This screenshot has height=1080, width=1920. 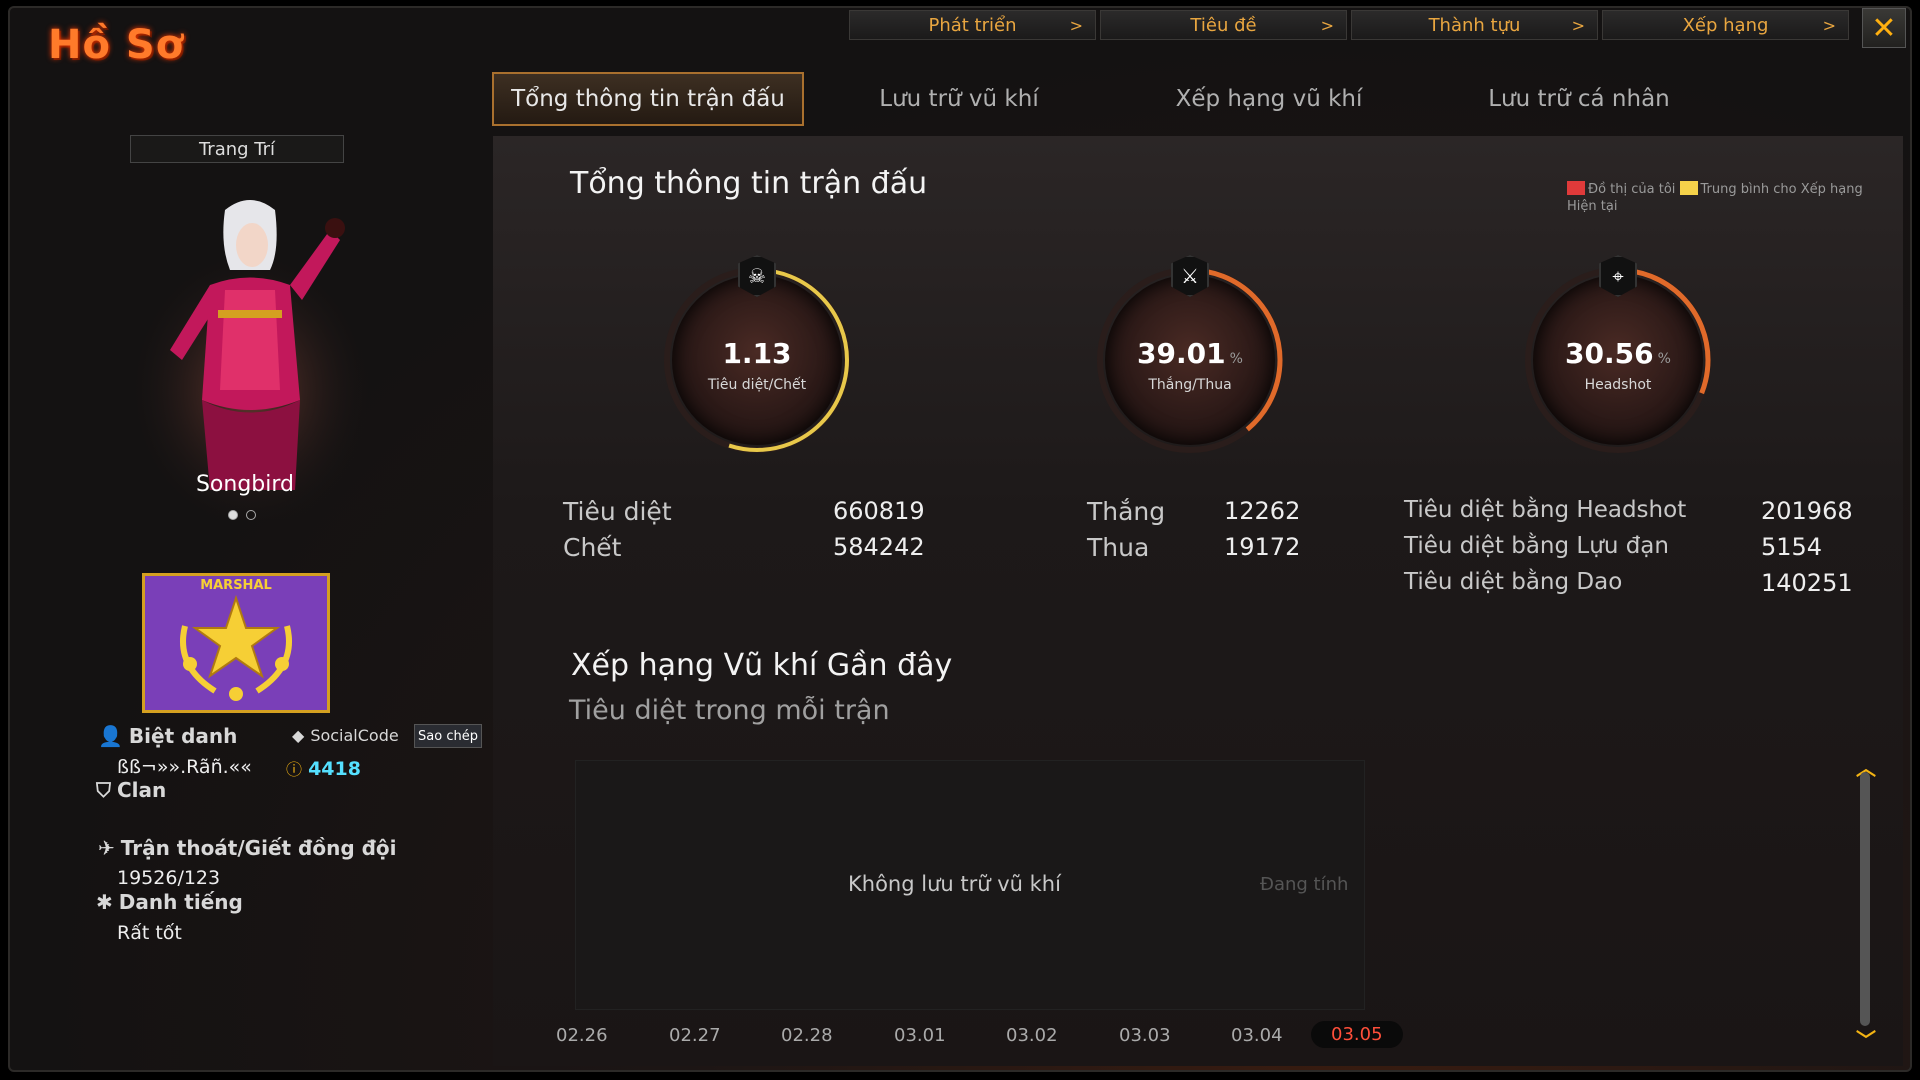 I want to click on nickname-value: ßß¬»».Rãñ.««, so click(x=184, y=767).